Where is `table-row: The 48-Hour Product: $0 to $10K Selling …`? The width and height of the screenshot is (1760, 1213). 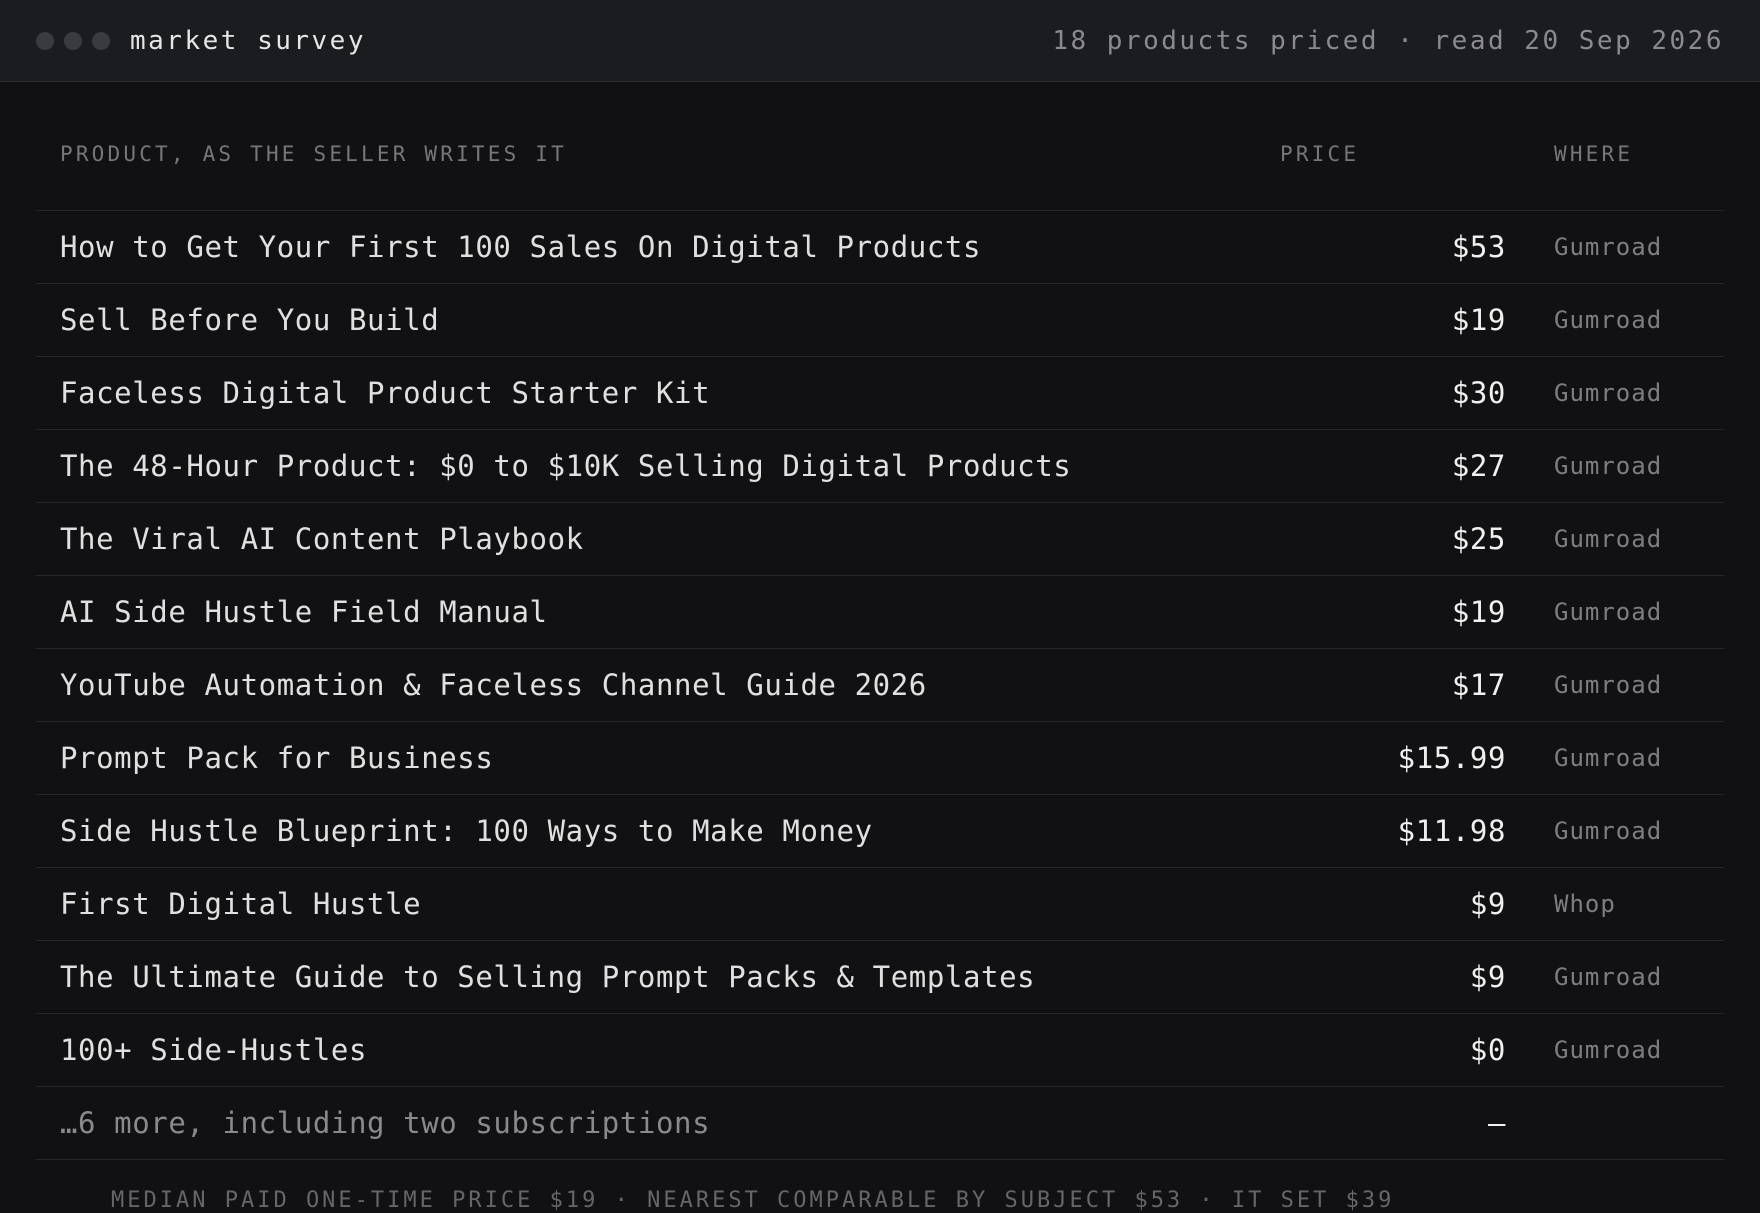
table-row: The 48-Hour Product: $0 to $10K Selling … is located at coordinates (880, 466).